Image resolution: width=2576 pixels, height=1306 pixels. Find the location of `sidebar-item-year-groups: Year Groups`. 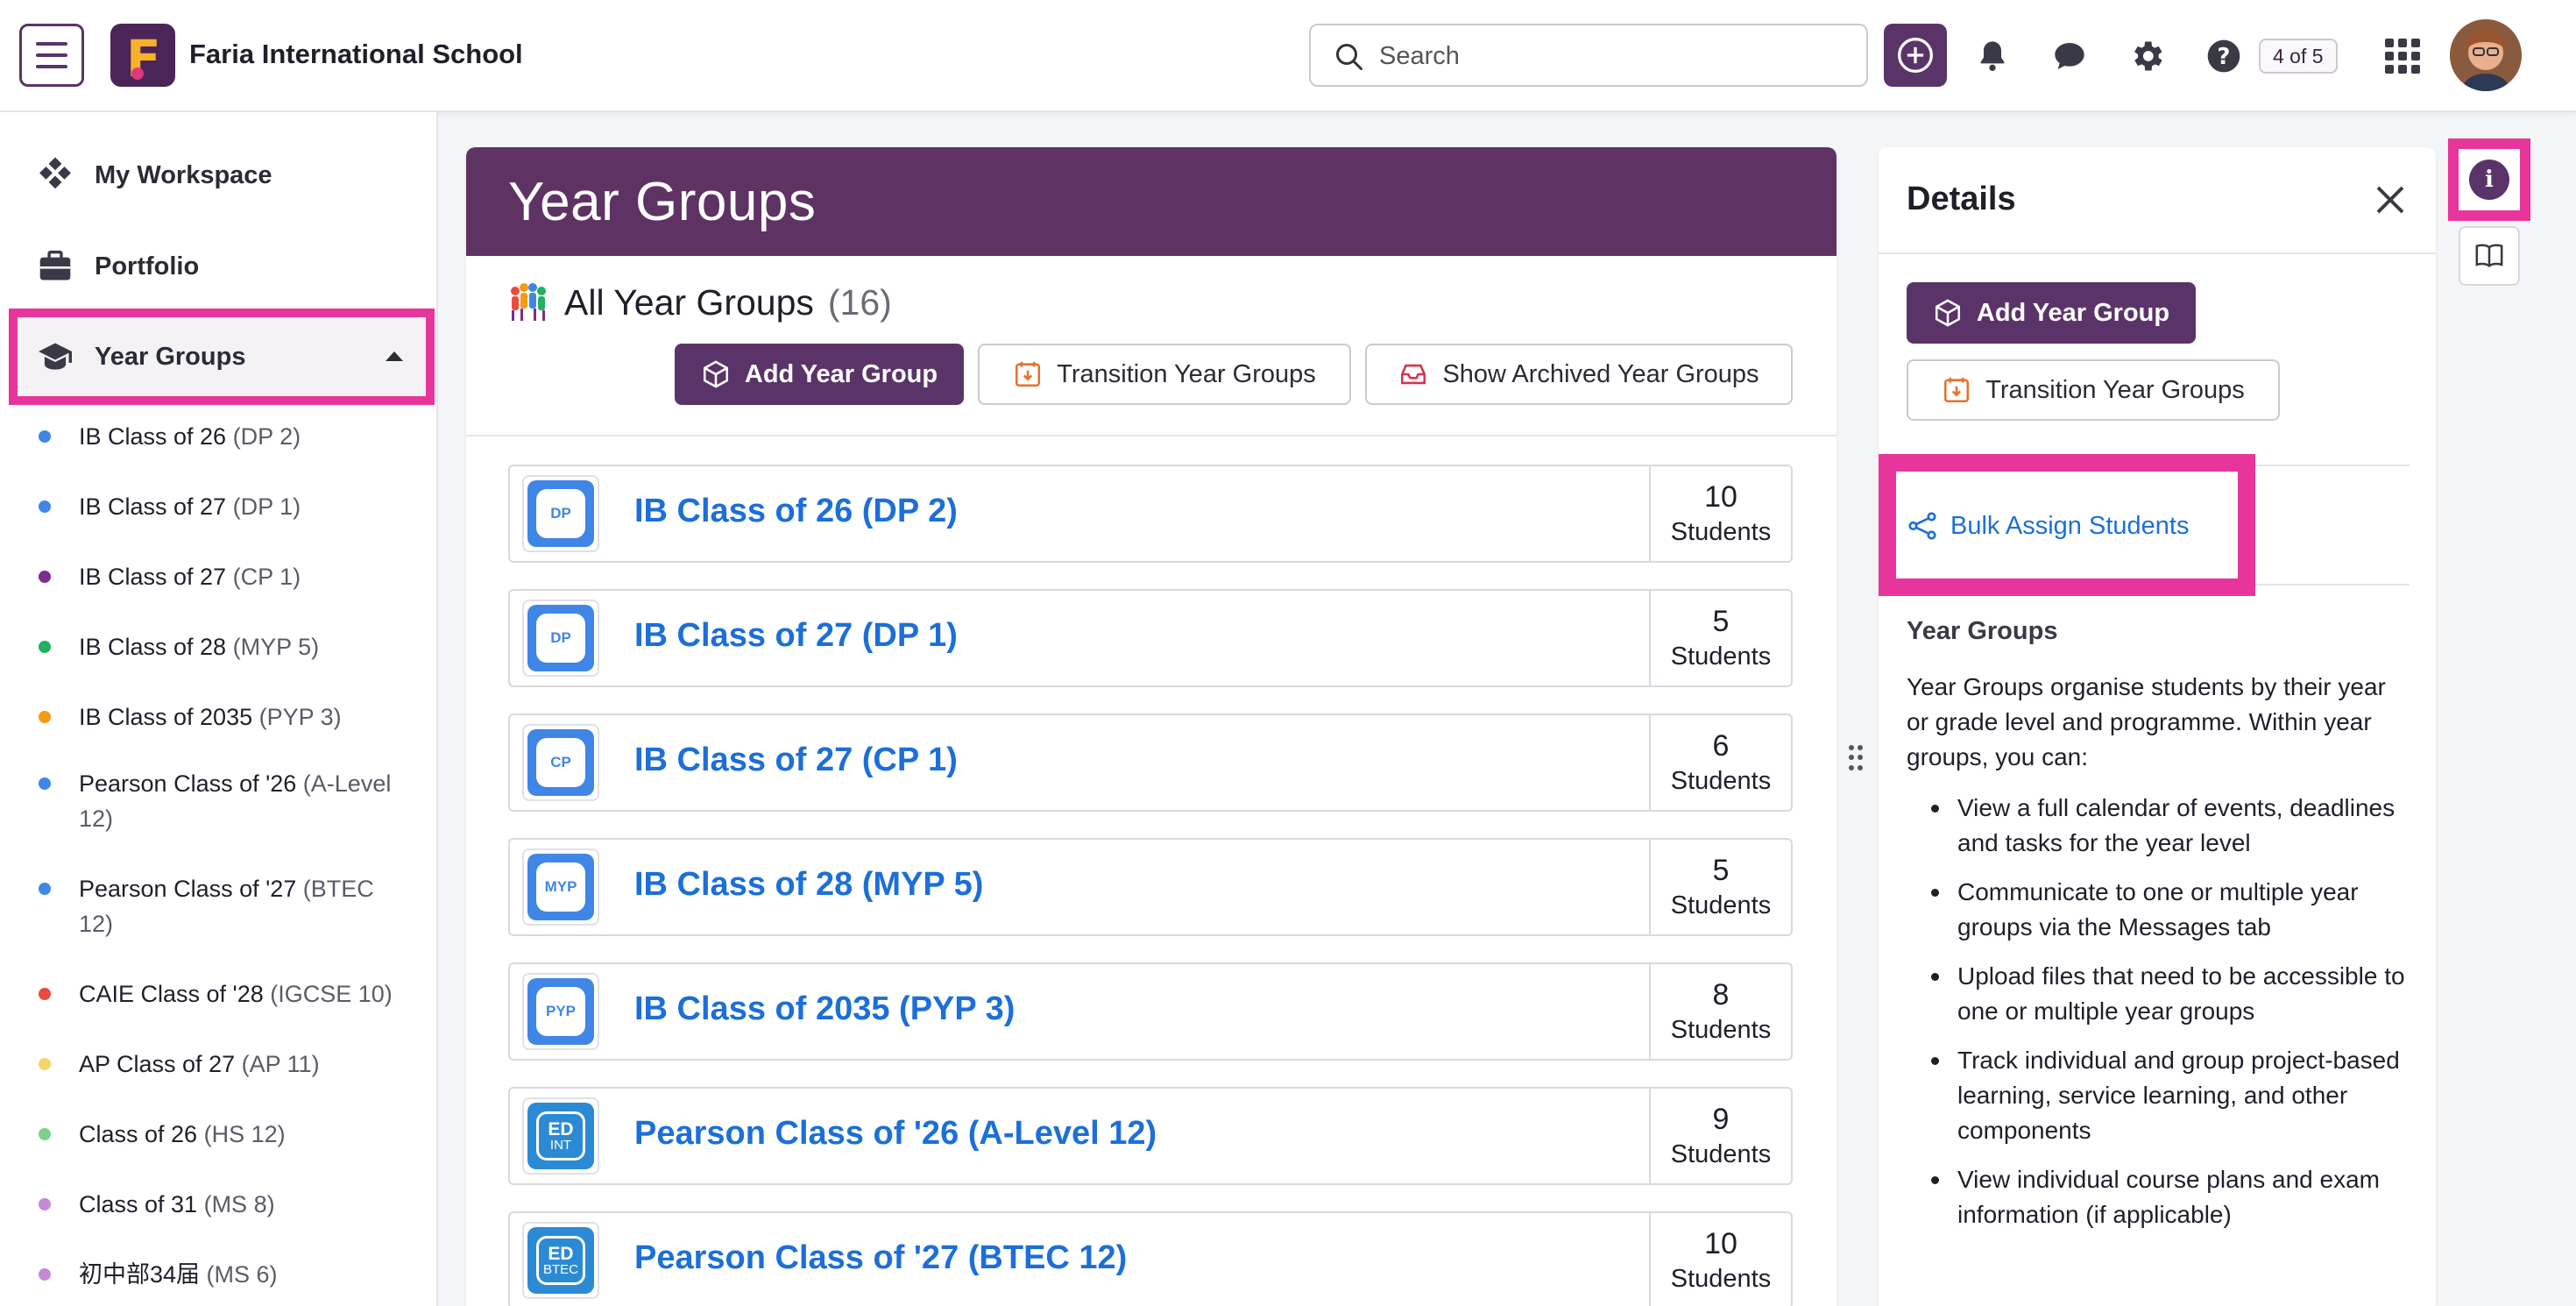

sidebar-item-year-groups: Year Groups is located at coordinates (219, 356).